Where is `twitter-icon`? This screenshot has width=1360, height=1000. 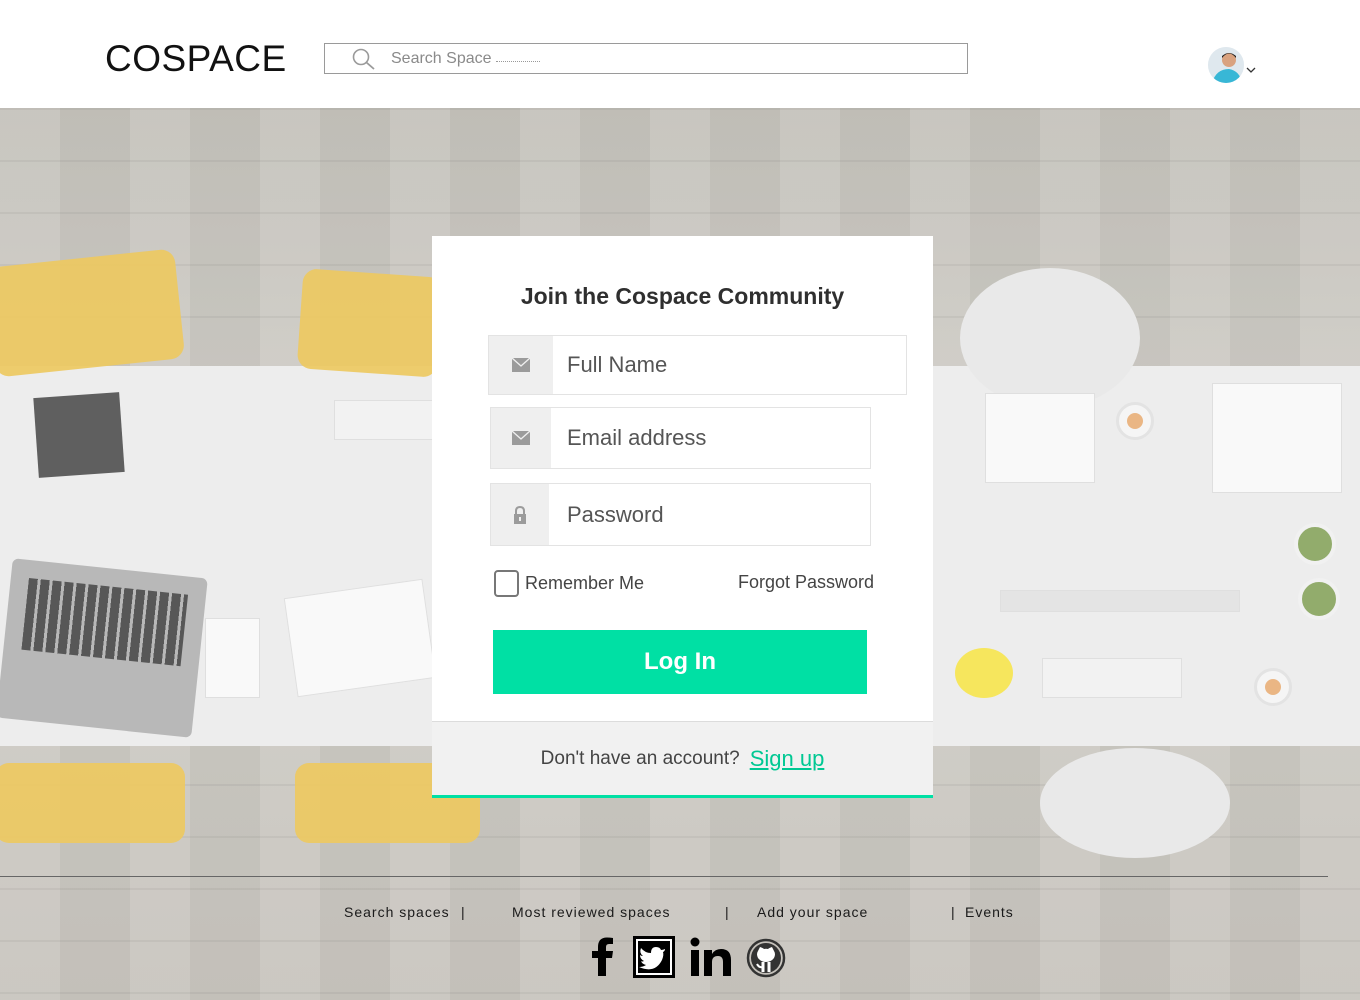 twitter-icon is located at coordinates (654, 957).